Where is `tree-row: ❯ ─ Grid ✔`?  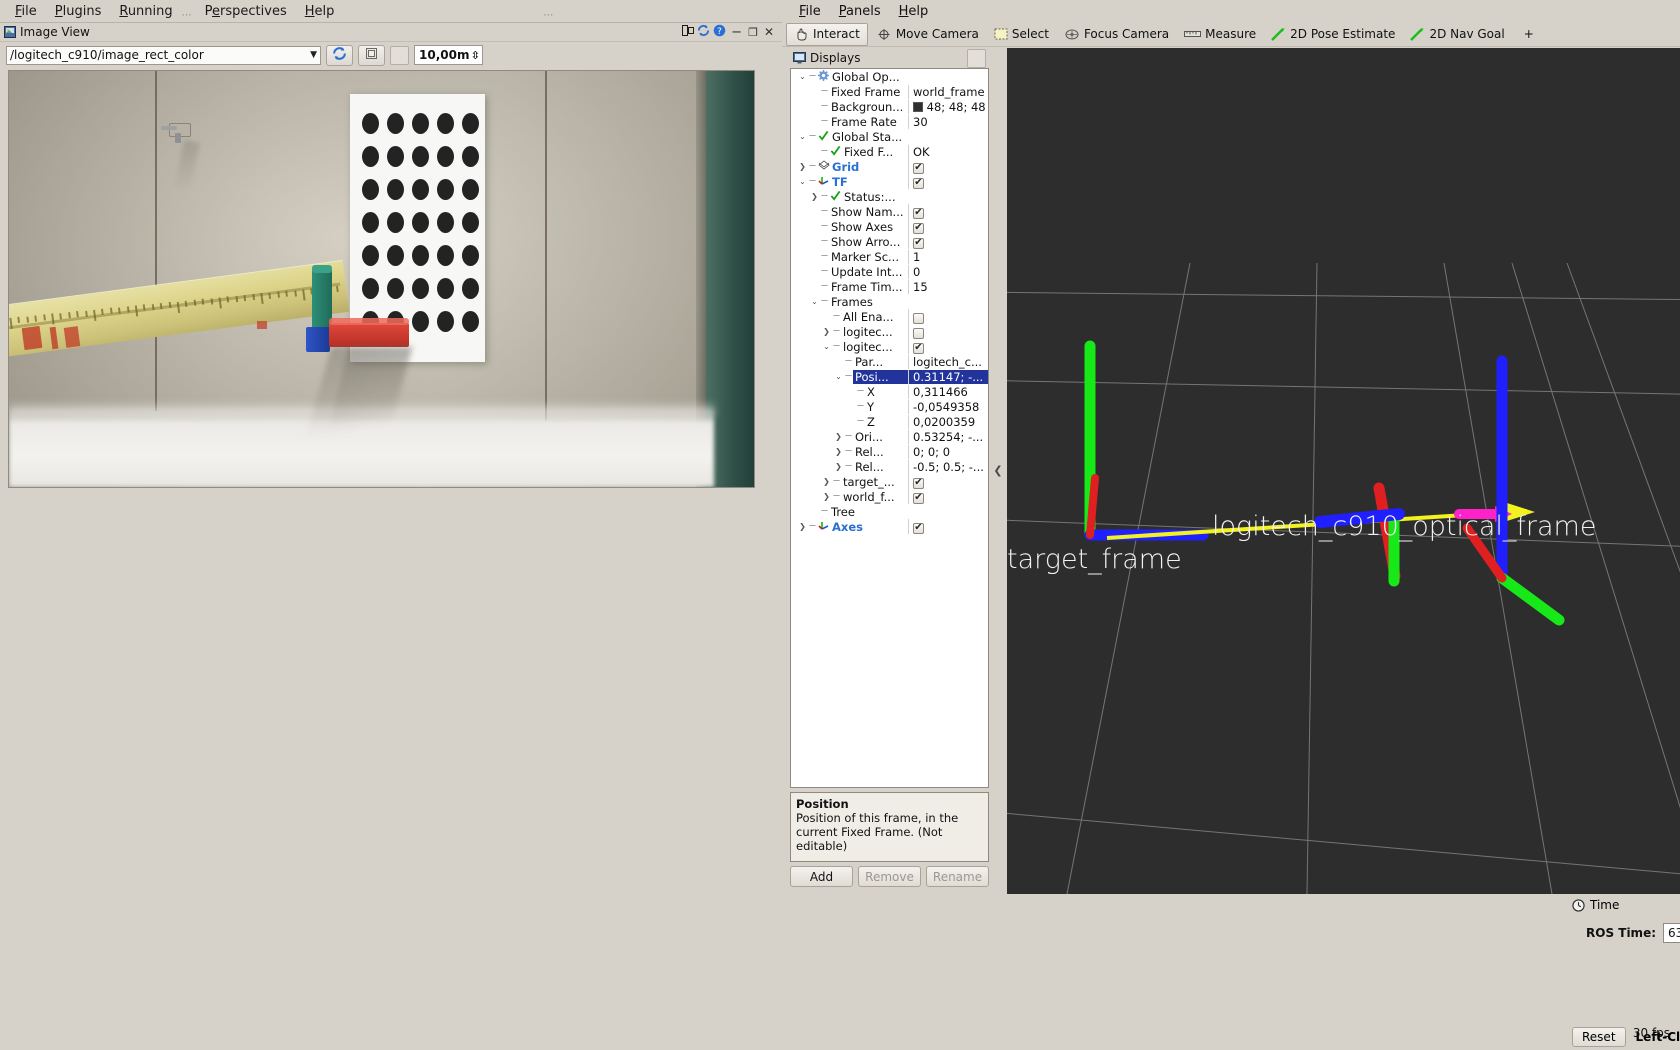
tree-row: ❯ ─ Grid ✔ is located at coordinates (889, 166).